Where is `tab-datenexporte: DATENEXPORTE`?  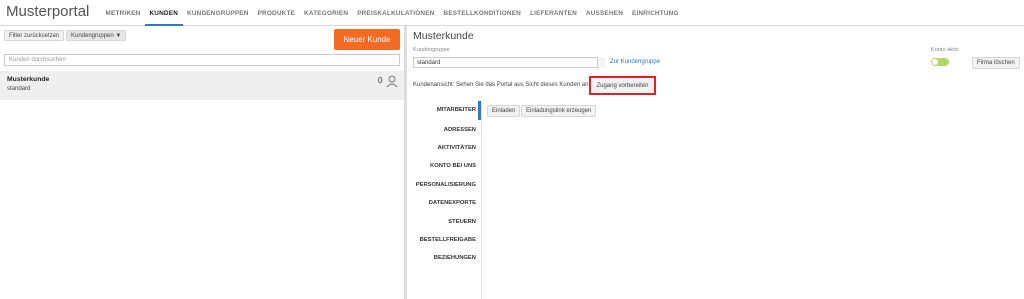
tab-datenexporte: DATENEXPORTE is located at coordinates (452, 203).